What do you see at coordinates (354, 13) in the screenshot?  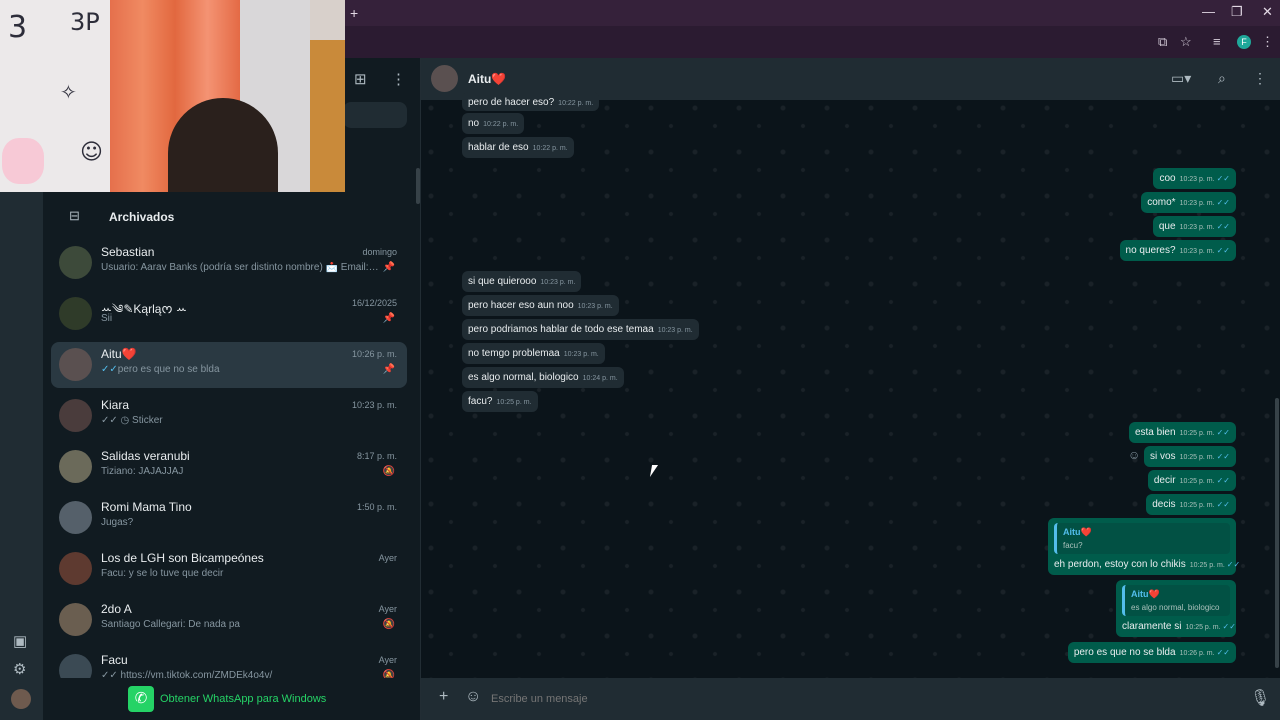 I see `new-tab-button: +` at bounding box center [354, 13].